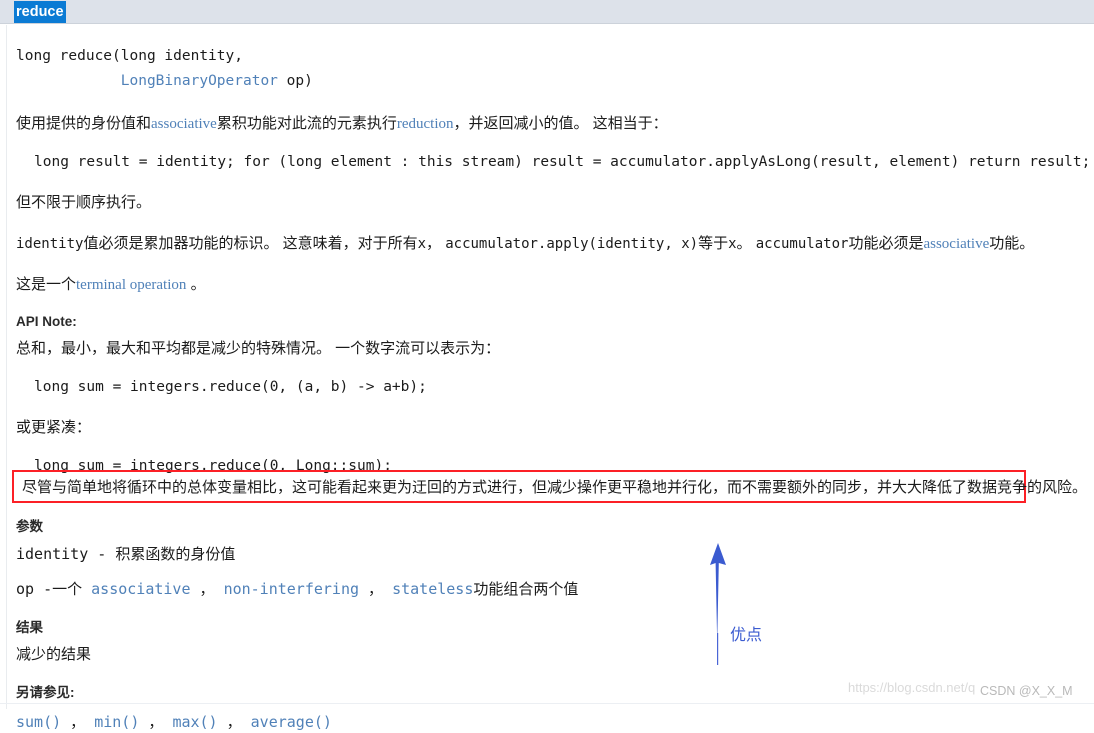 This screenshot has width=1094, height=733. I want to click on param-name-identity: identity, so click(52, 554).